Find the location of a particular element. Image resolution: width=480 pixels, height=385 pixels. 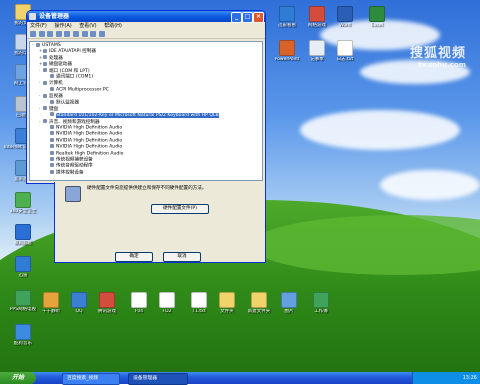

forward-icon is located at coordinates (41, 34).